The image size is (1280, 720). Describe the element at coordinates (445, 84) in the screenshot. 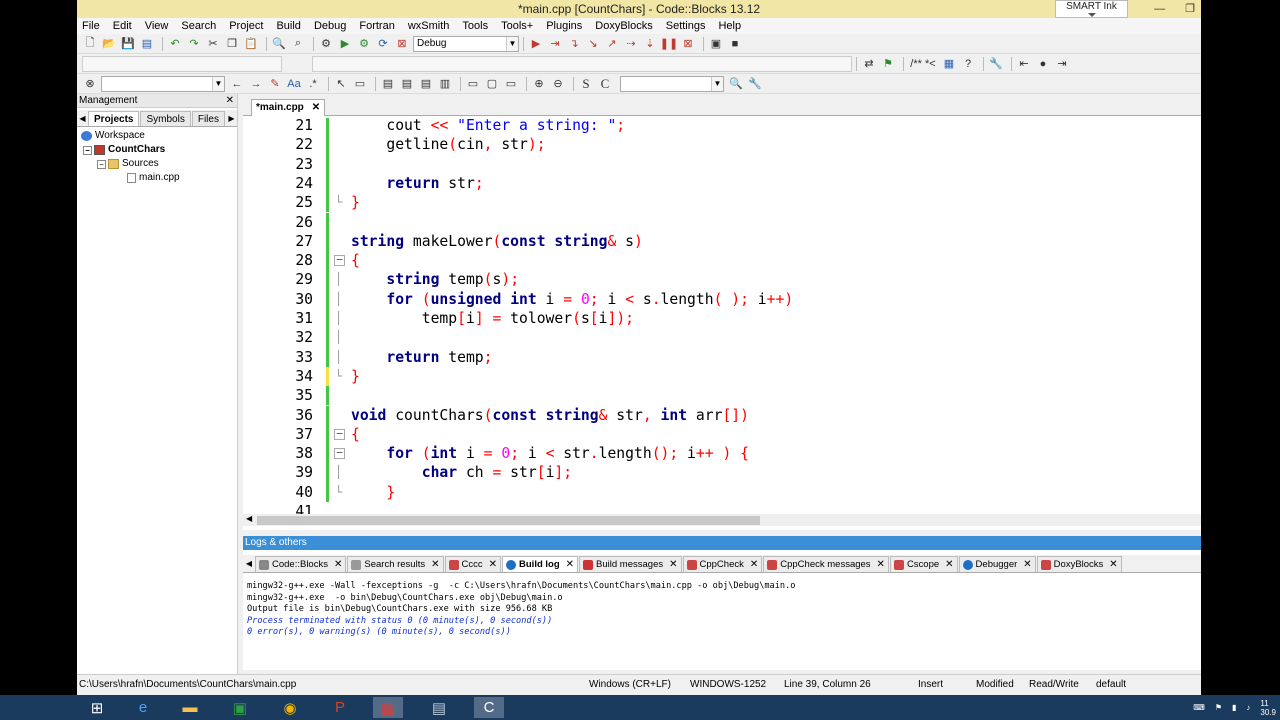

I see `align-justify-icon: ▥` at that location.